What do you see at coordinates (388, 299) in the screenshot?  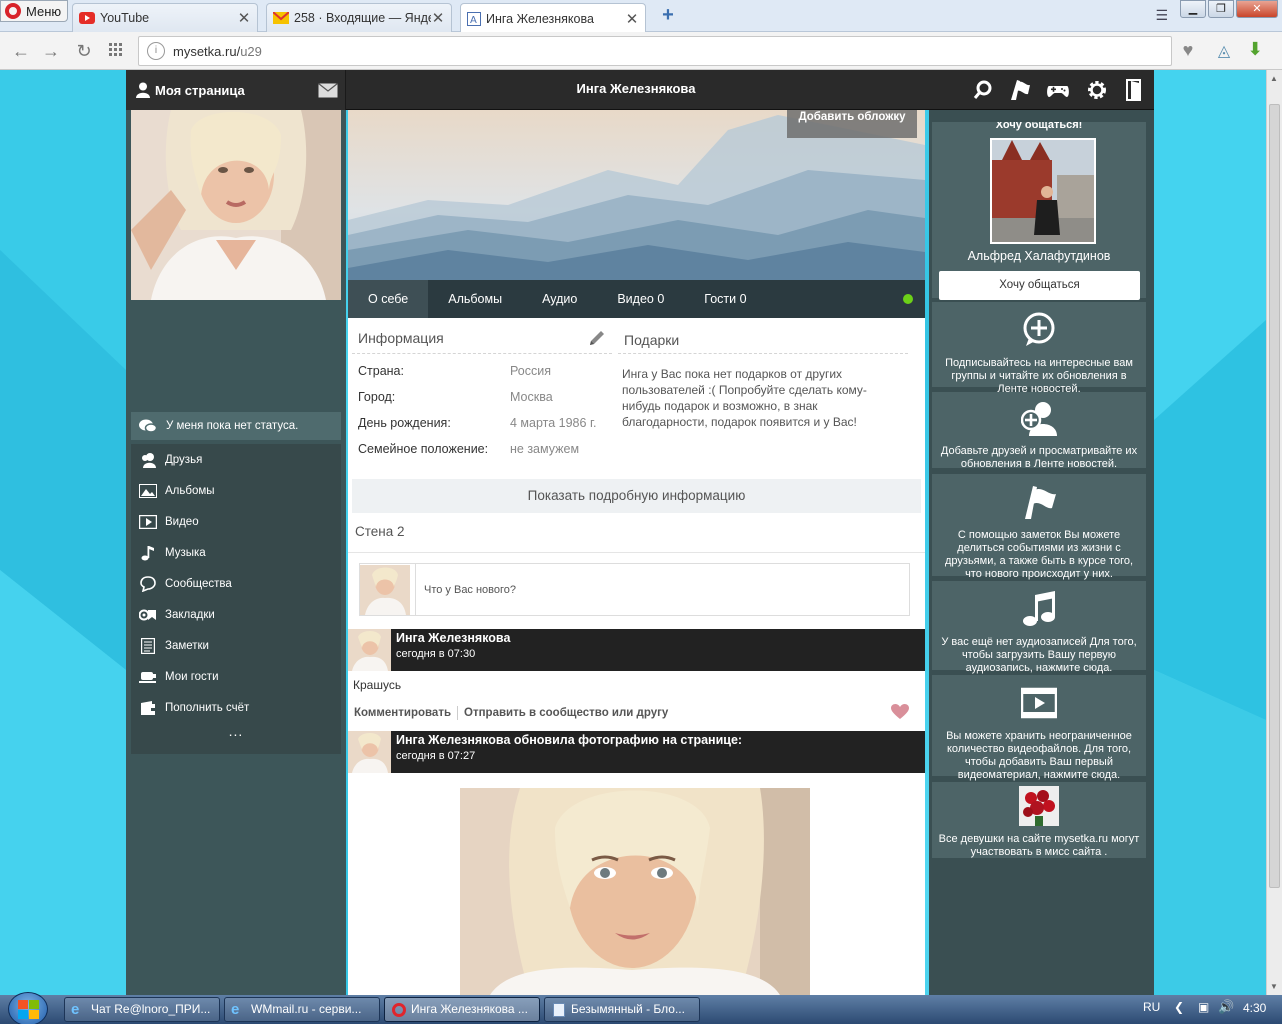 I see `tab-about: О себе` at bounding box center [388, 299].